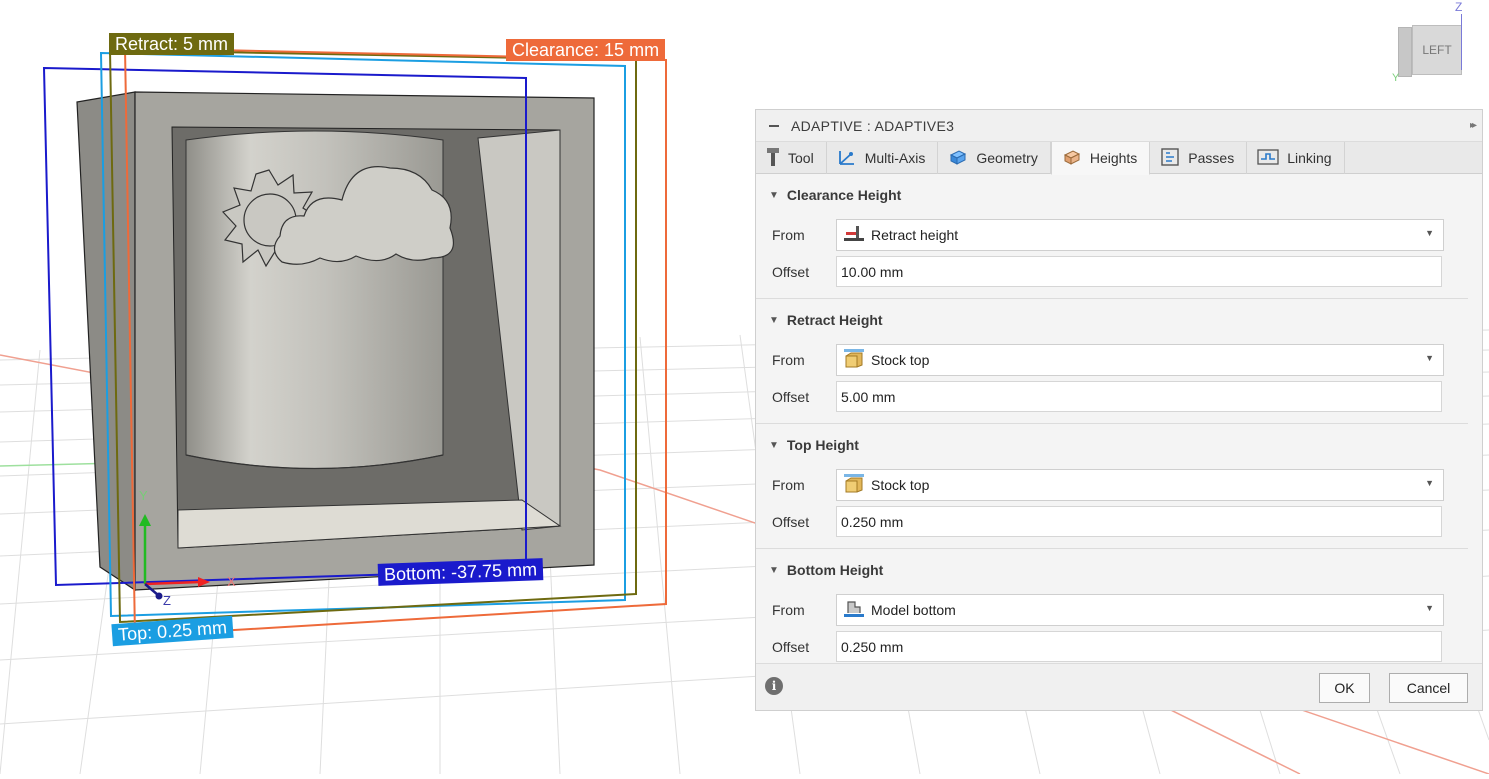 This screenshot has height=779, width=1489. What do you see at coordinates (1428, 688) in the screenshot?
I see `cancel-button: Cancel` at bounding box center [1428, 688].